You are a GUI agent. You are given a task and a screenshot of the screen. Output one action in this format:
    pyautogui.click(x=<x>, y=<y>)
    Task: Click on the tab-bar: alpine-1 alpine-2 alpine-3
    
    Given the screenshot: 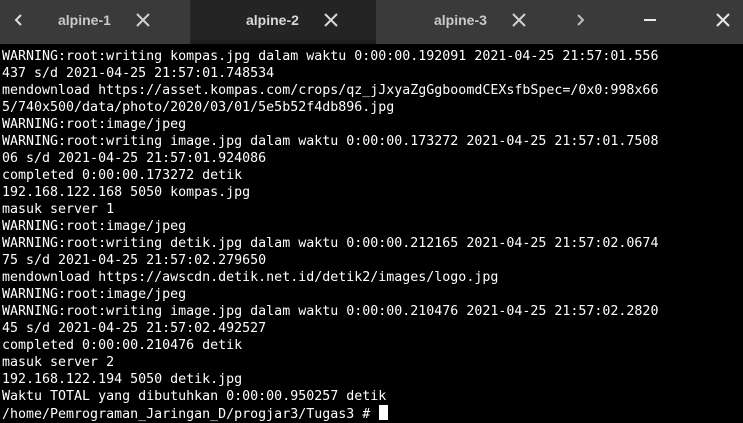 What is the action you would take?
    pyautogui.click(x=371, y=22)
    